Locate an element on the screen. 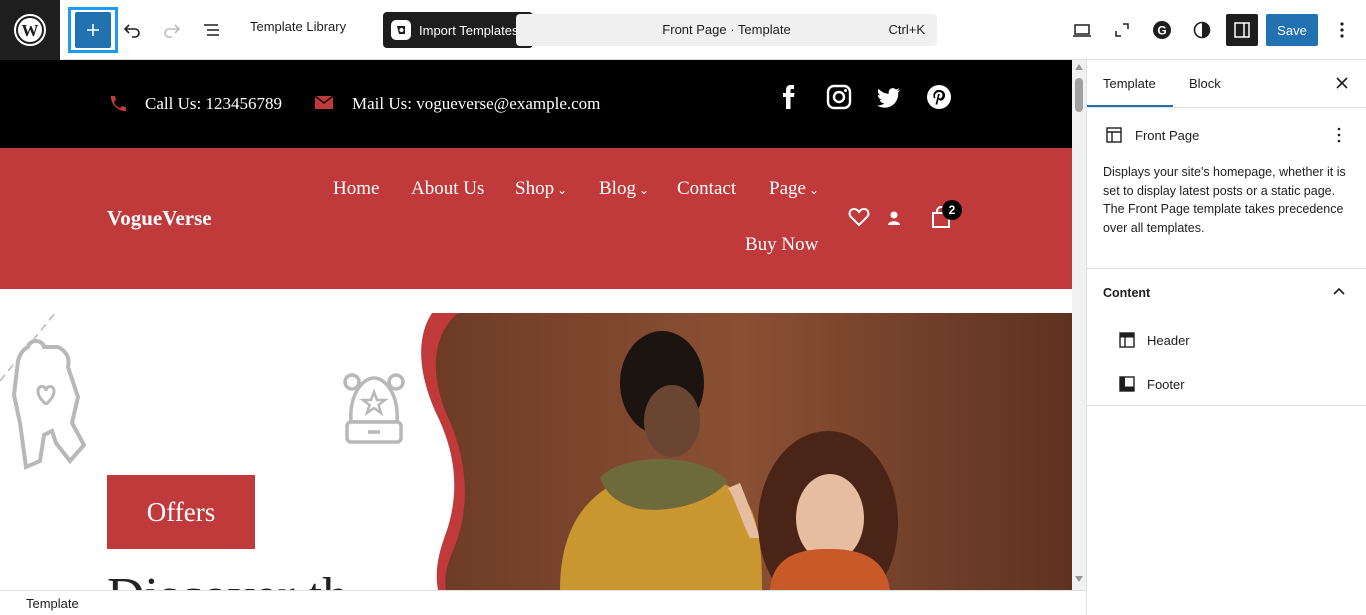 The height and width of the screenshot is (615, 1366). settings-toggle-button is located at coordinates (1242, 30).